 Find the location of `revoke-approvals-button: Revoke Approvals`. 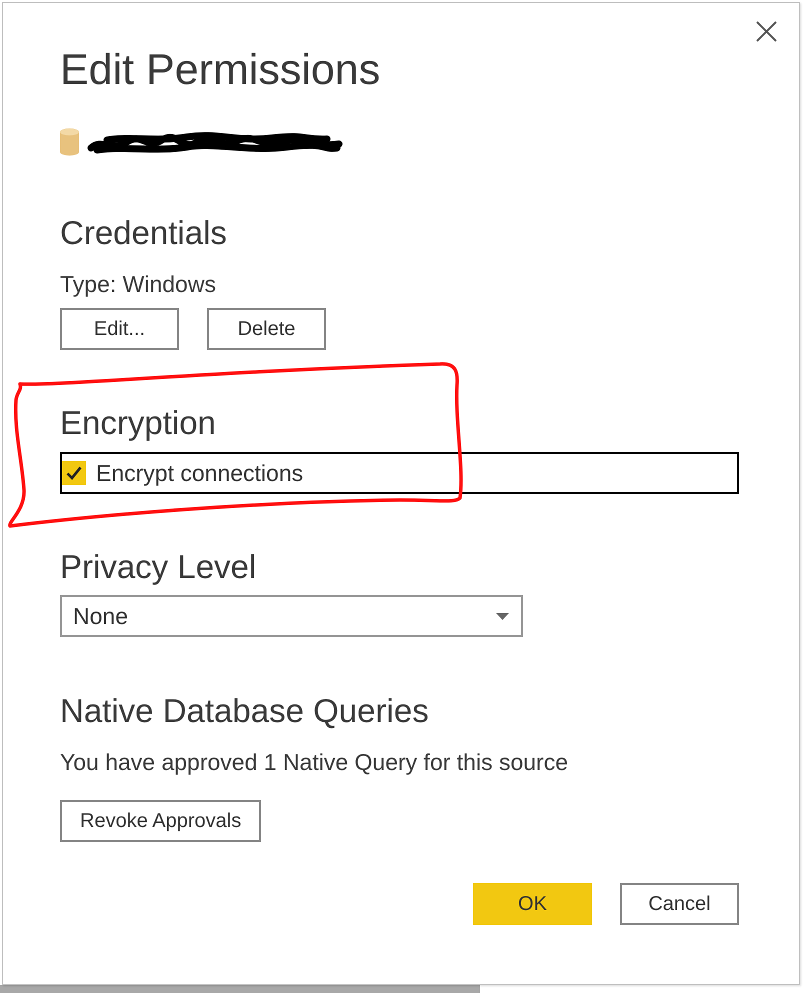

revoke-approvals-button: Revoke Approvals is located at coordinates (161, 821).